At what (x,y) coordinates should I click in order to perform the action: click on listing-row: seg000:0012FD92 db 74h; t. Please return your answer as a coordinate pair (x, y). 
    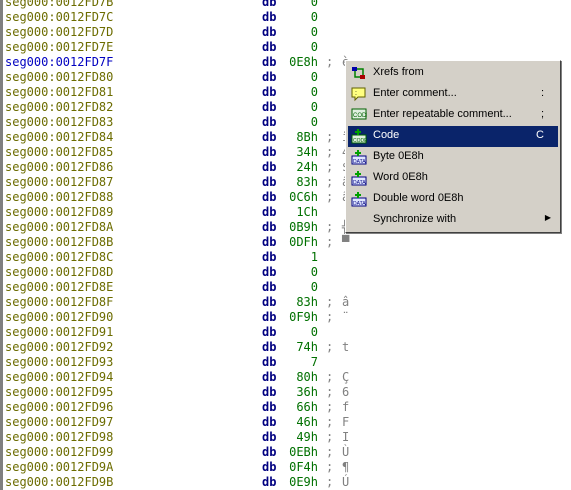
    Looking at the image, I should click on (285, 347).